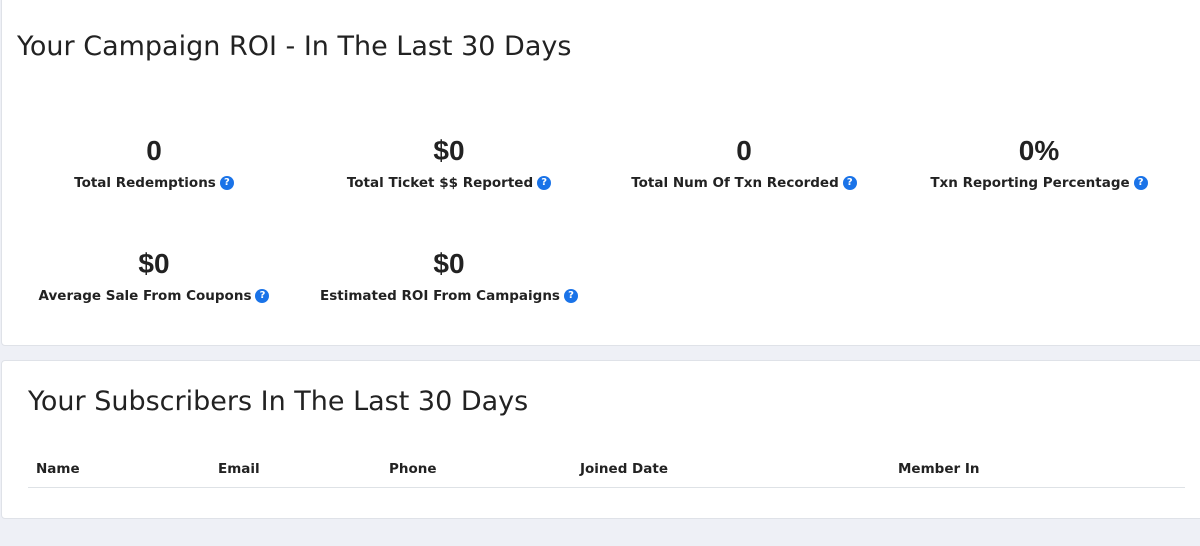 The height and width of the screenshot is (546, 1200). What do you see at coordinates (938, 469) in the screenshot?
I see `column-header-member-in: Member In` at bounding box center [938, 469].